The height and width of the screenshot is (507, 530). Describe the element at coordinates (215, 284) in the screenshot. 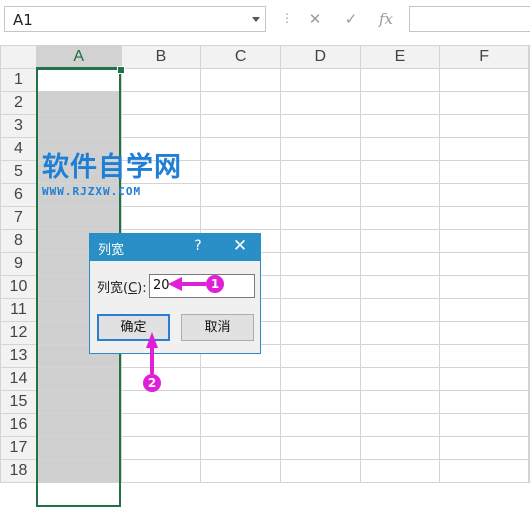

I see `marker-1: 1` at that location.